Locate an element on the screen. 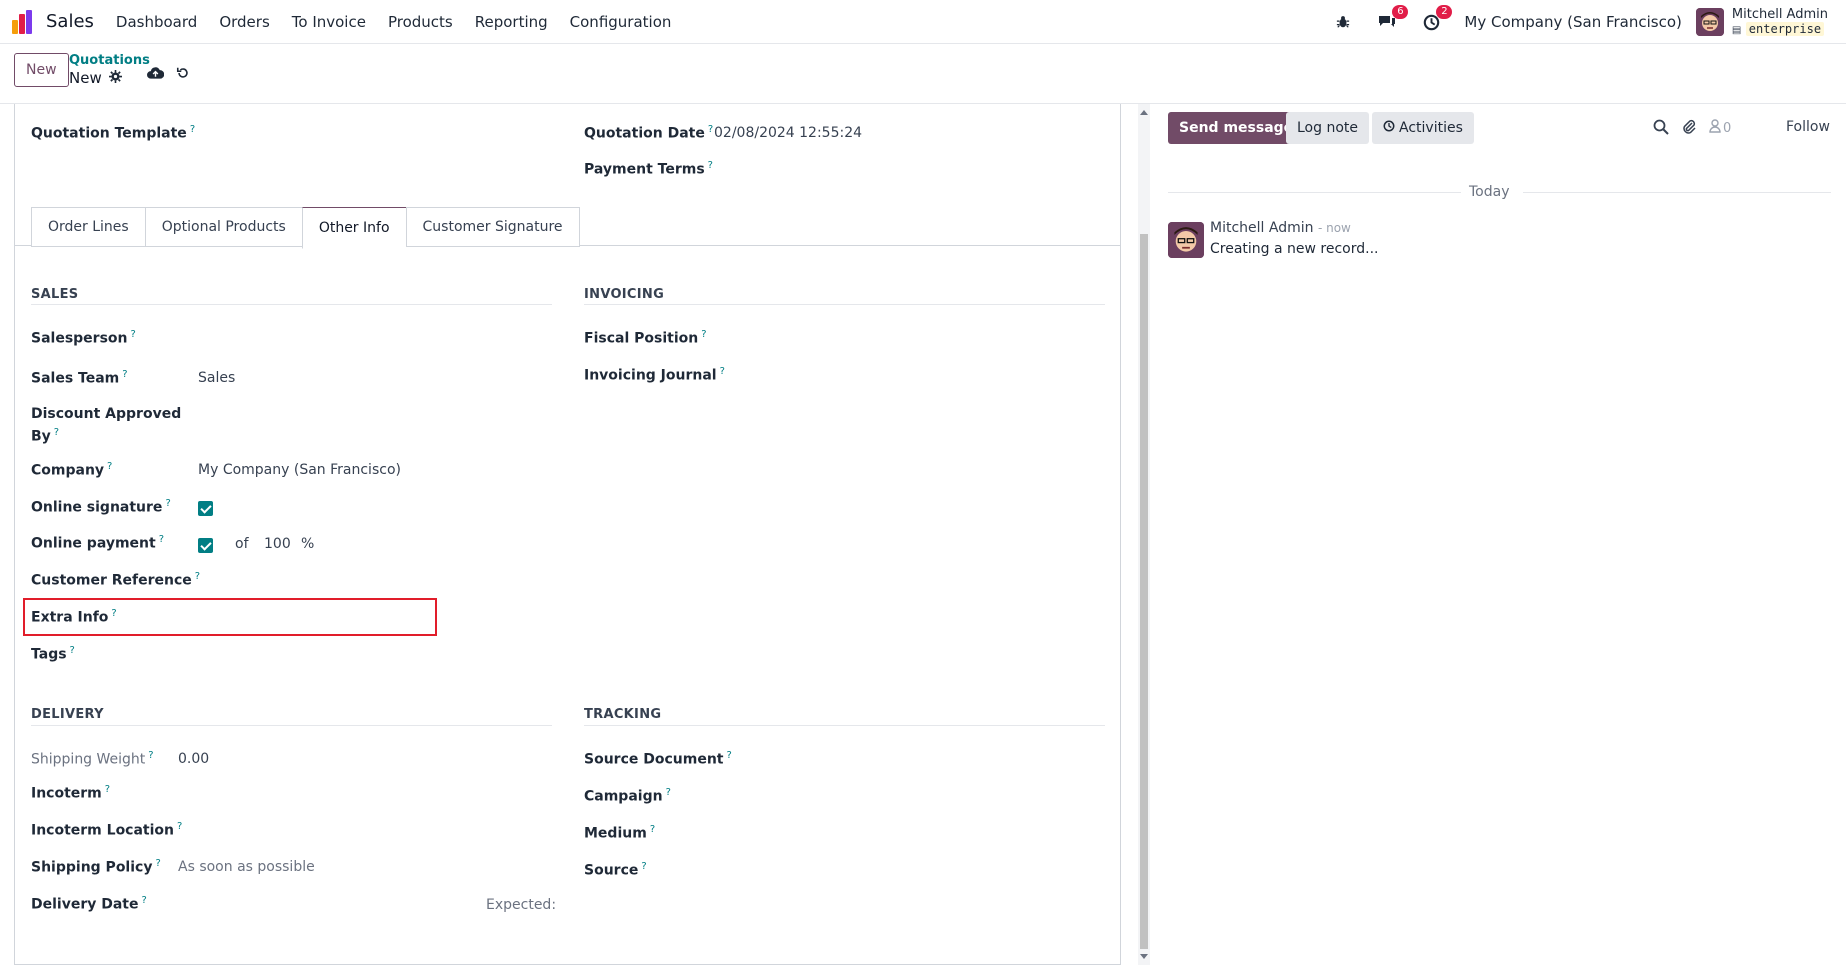  delivery-section-divider is located at coordinates (291, 725).